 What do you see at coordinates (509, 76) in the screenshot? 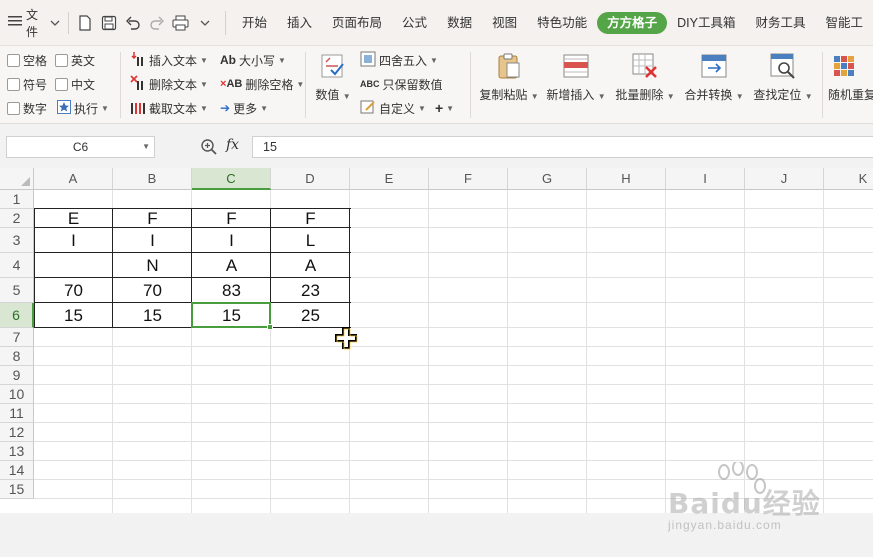
I see `copy-paste-button: 复制粘贴 ▼` at bounding box center [509, 76].